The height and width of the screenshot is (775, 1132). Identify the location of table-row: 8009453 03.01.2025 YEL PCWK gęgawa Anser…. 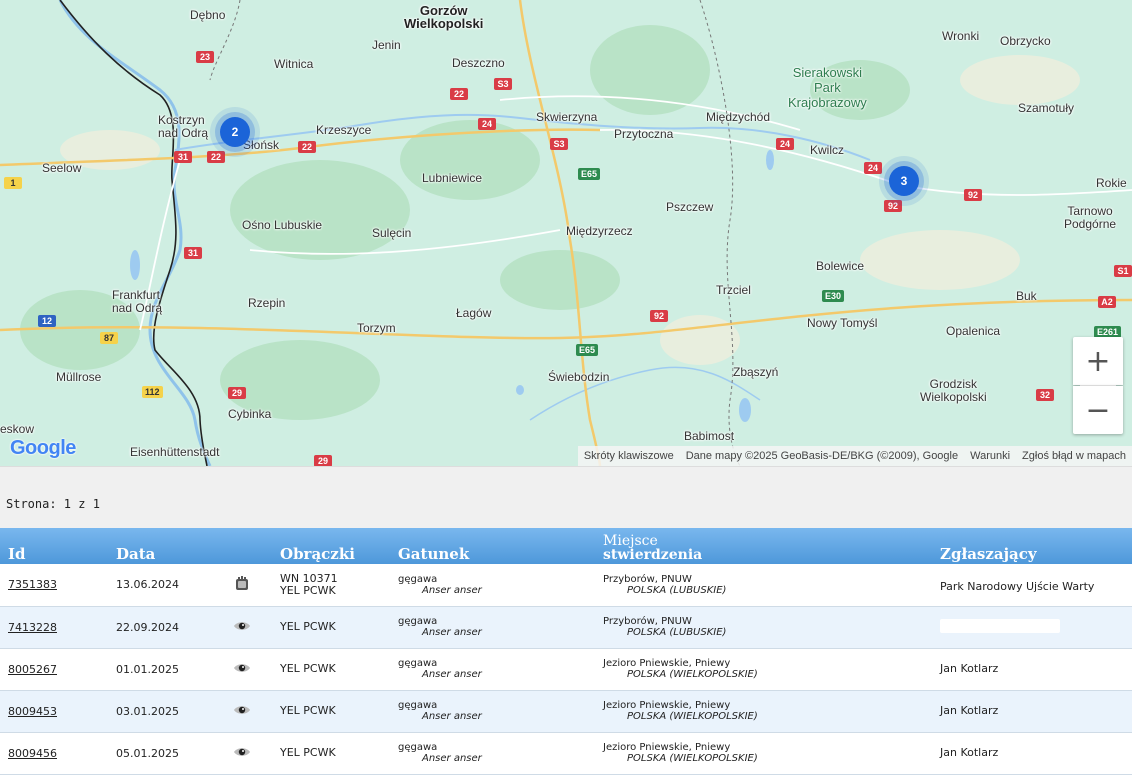
(566, 711).